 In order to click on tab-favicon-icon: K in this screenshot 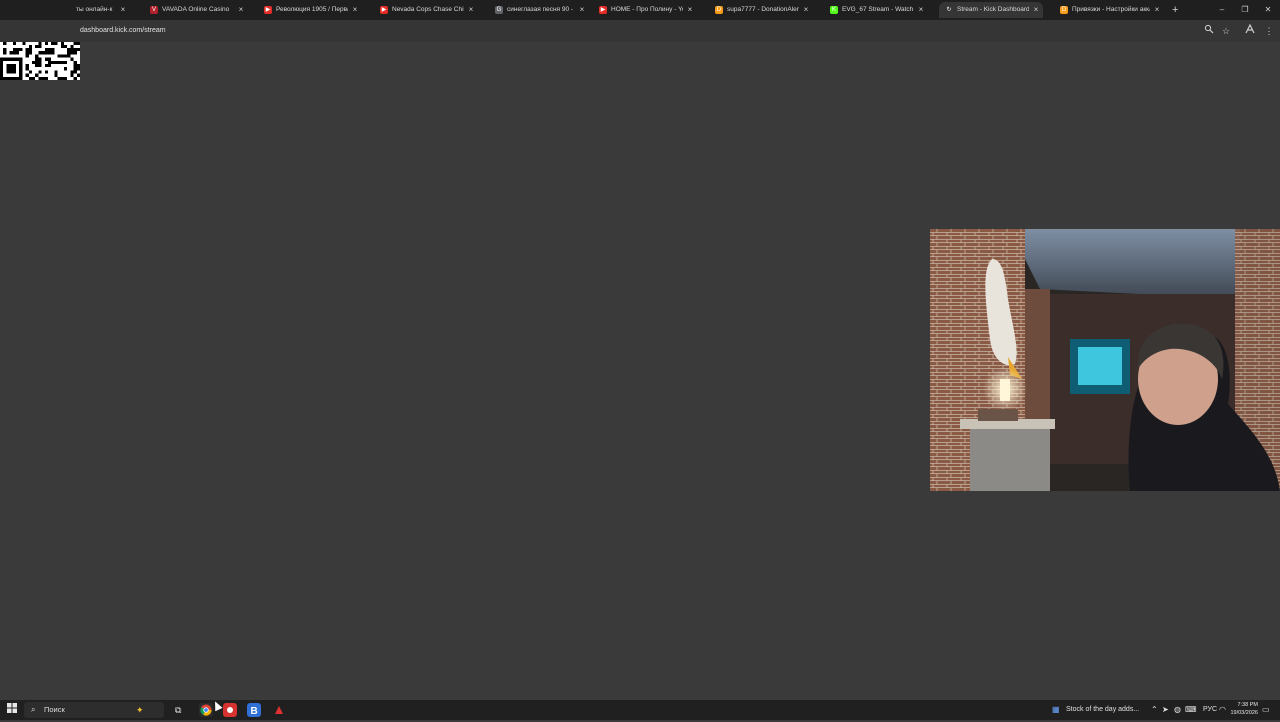, I will do `click(834, 10)`.